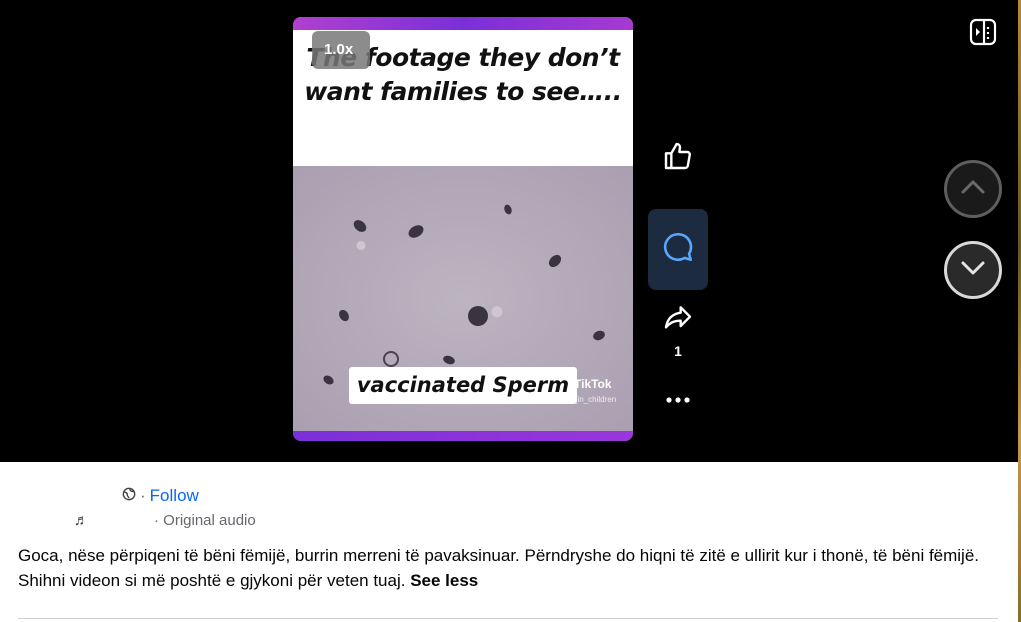  I want to click on globe-icon, so click(129, 496).